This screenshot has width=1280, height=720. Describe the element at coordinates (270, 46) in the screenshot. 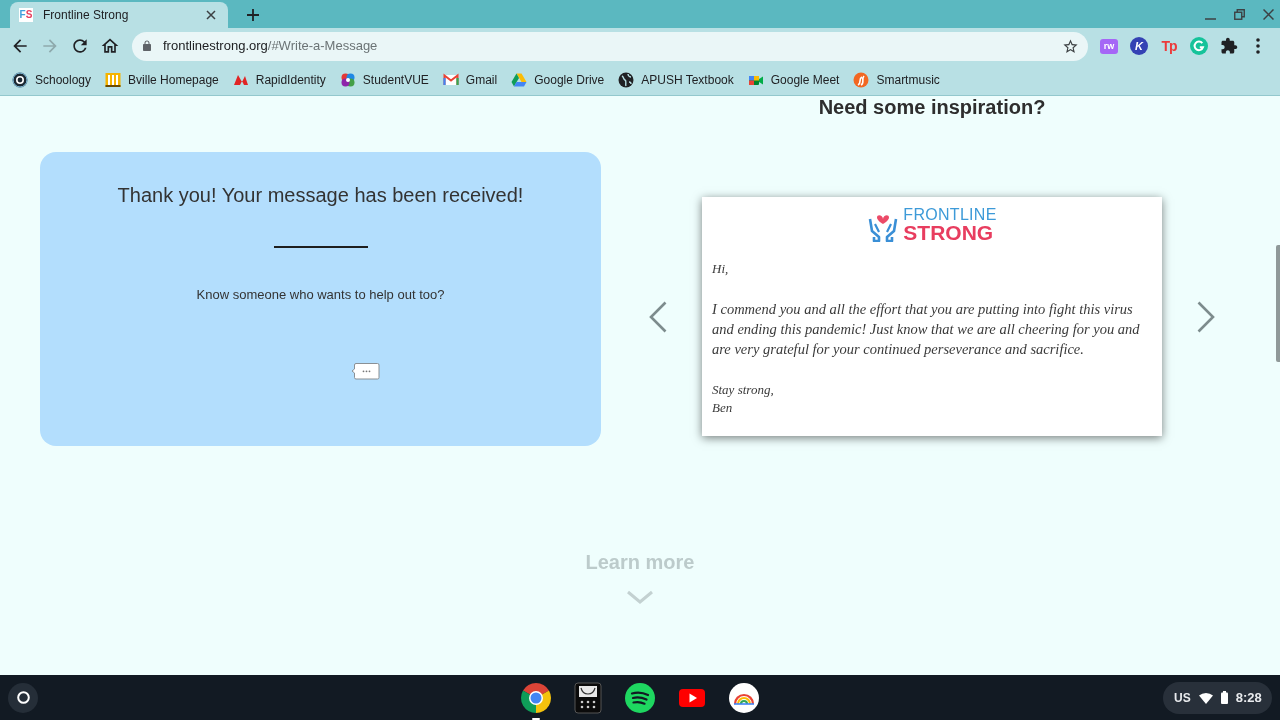

I see `url-text: frontlinestrong.org/#Write-a-Message` at that location.